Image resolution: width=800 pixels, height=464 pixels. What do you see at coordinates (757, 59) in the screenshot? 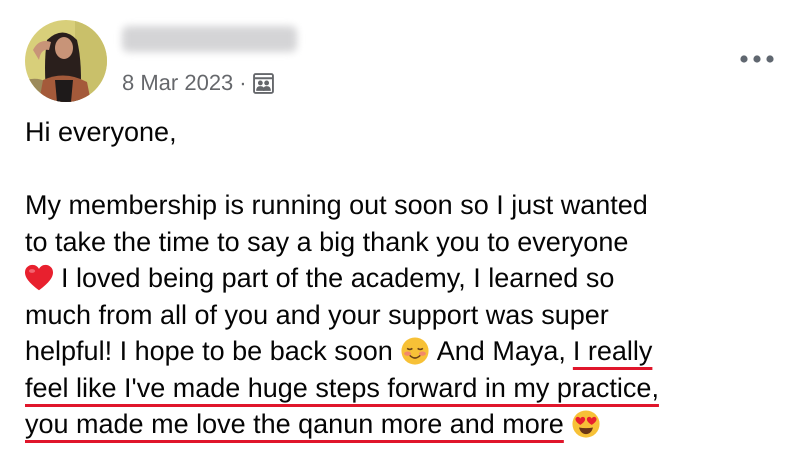
I see `more-options-icon` at bounding box center [757, 59].